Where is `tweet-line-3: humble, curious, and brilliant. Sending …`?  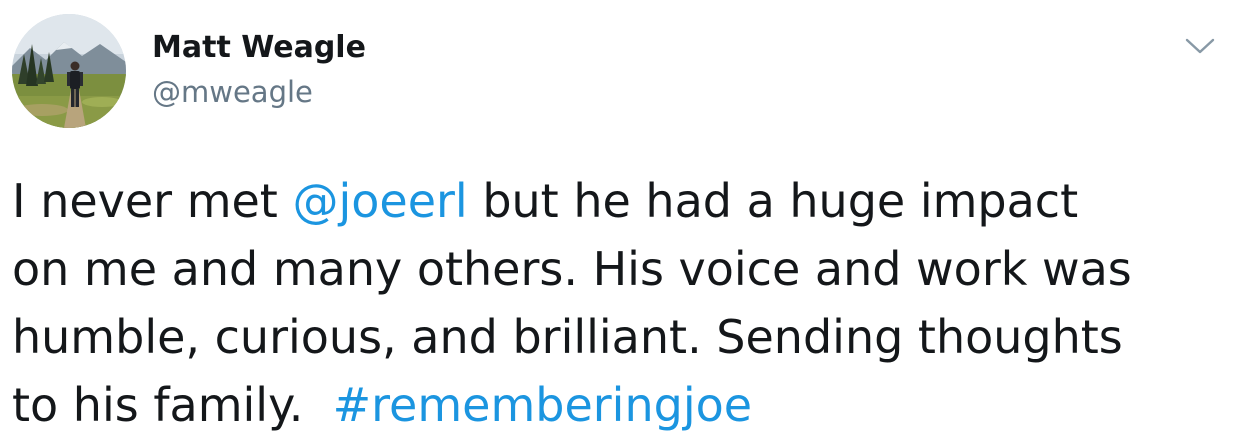
tweet-line-3: humble, curious, and brilliant. Sending … is located at coordinates (567, 337).